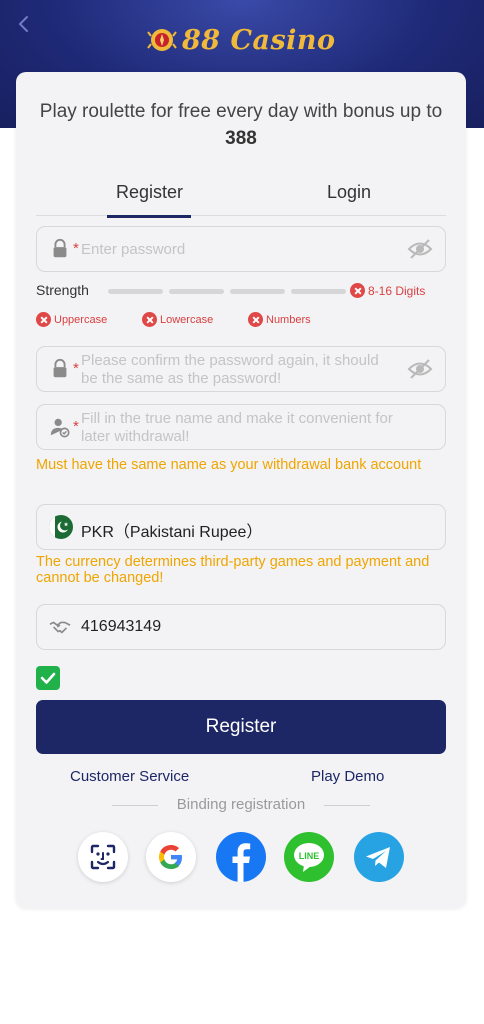  What do you see at coordinates (259, 40) in the screenshot?
I see `logo-text: 88 Casino` at bounding box center [259, 40].